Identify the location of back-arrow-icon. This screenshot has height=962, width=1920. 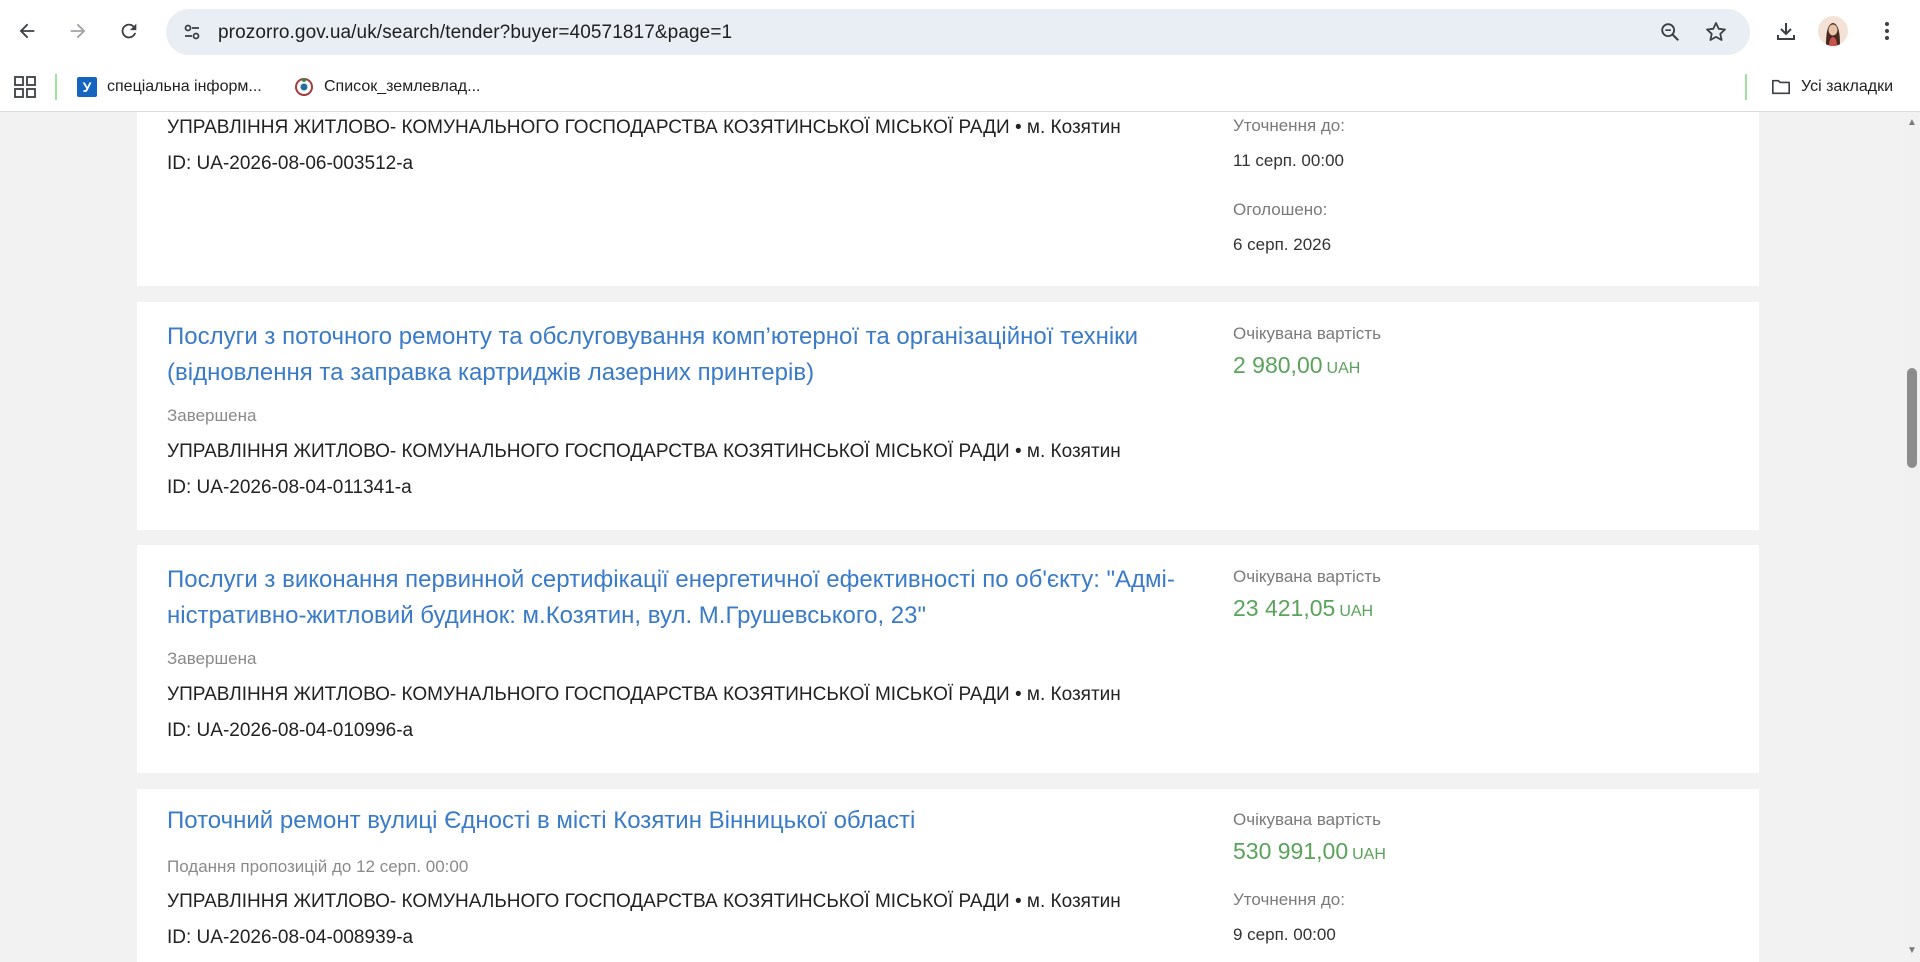
(27, 31).